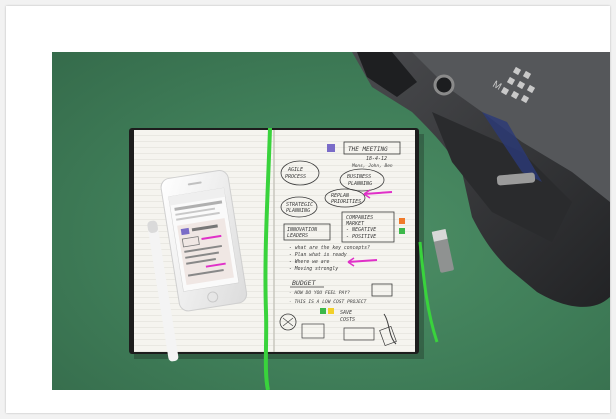  I want to click on bubble-priorities: PRIORITIES, so click(346, 202).